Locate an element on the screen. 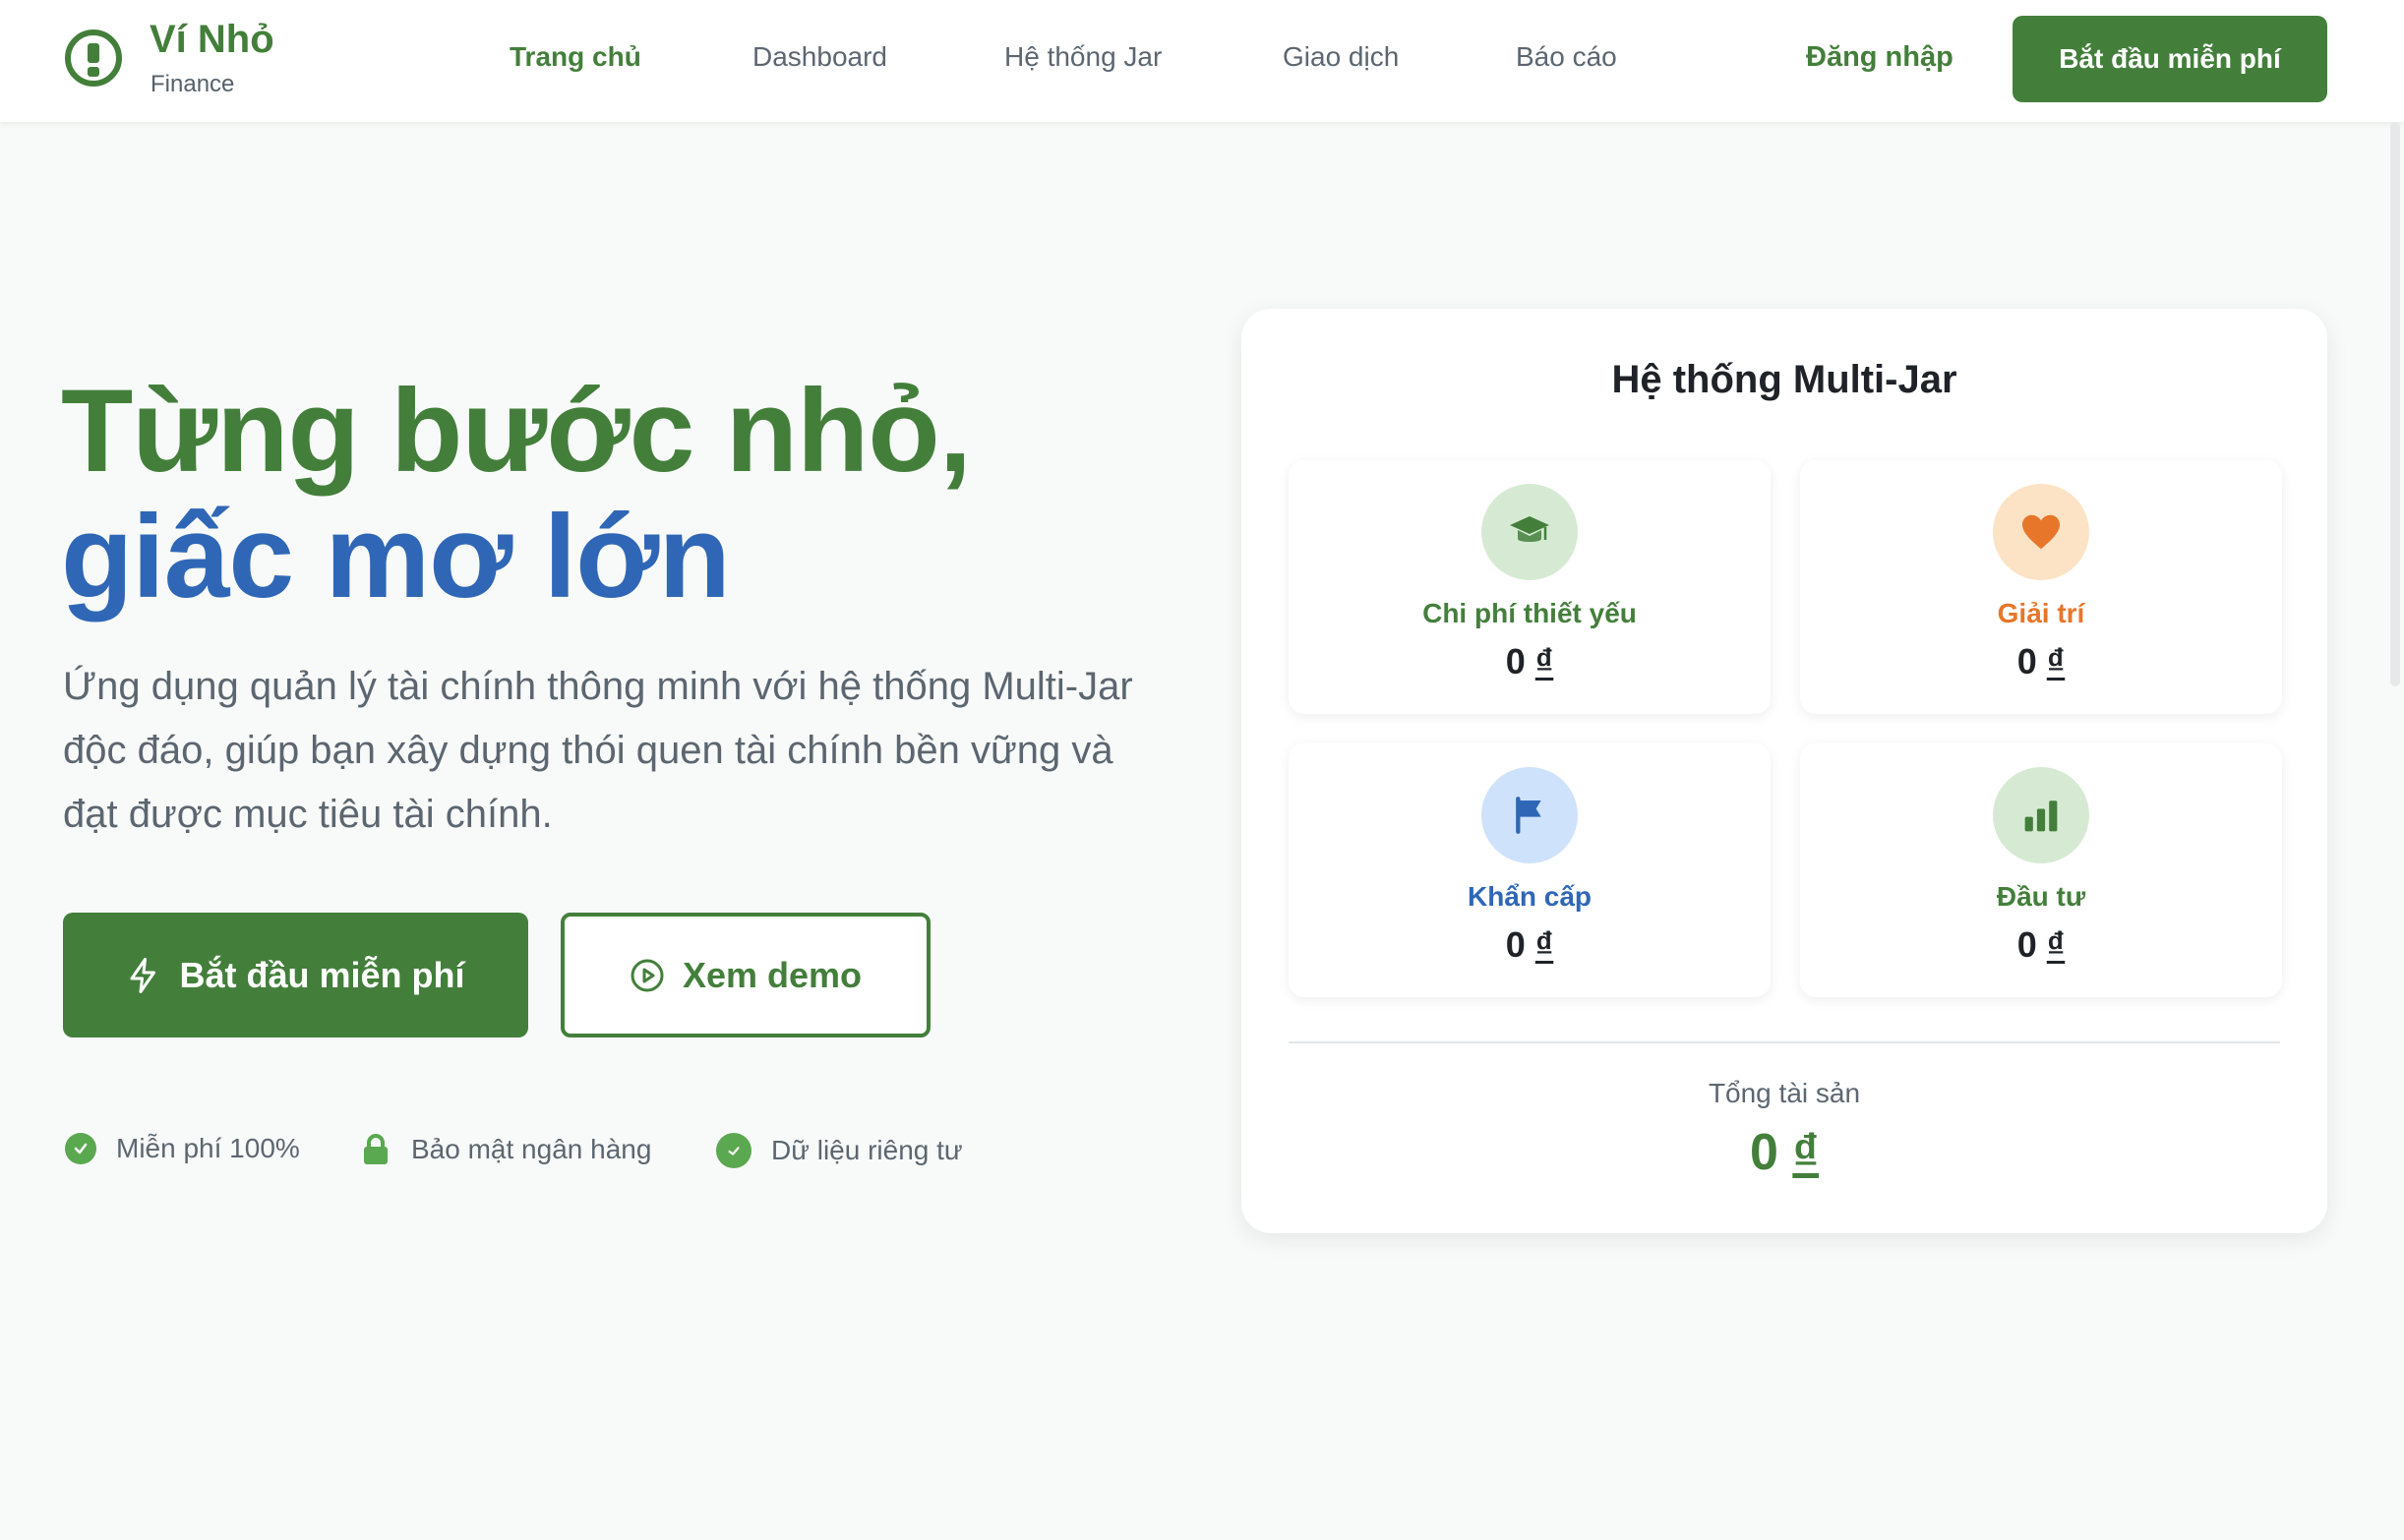 Image resolution: width=2404 pixels, height=1540 pixels. trust-free: Miễn phí 100% is located at coordinates (182, 1149).